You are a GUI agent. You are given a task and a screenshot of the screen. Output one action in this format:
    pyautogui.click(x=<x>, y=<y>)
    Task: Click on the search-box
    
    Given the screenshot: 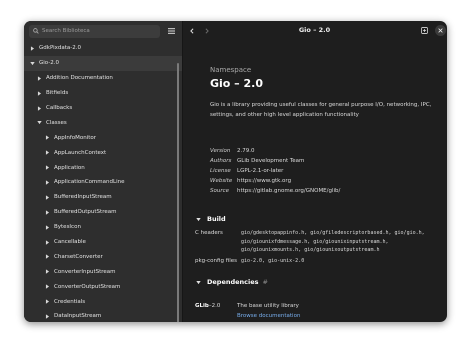 What is the action you would take?
    pyautogui.click(x=94, y=31)
    